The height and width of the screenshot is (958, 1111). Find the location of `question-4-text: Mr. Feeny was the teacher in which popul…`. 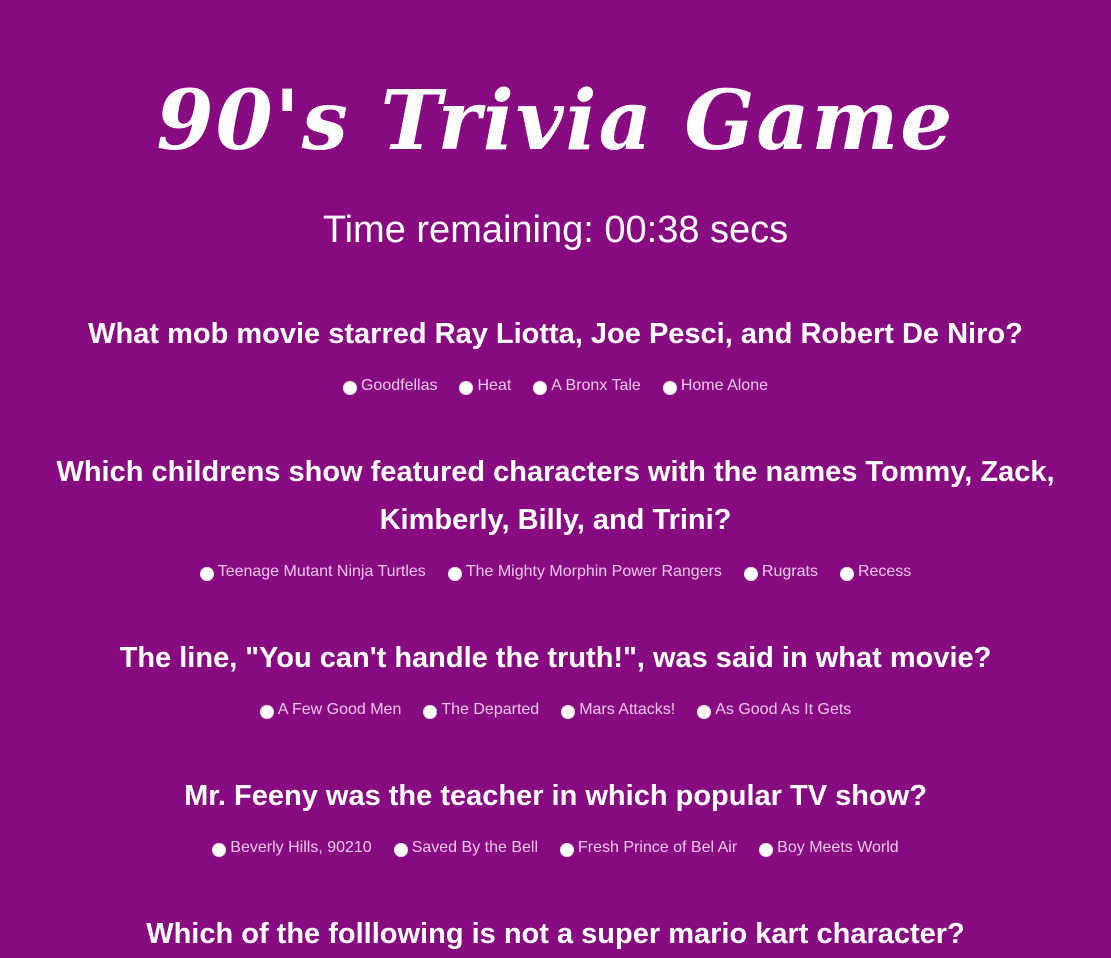

question-4-text: Mr. Feeny was the teacher in which popul… is located at coordinates (555, 796).